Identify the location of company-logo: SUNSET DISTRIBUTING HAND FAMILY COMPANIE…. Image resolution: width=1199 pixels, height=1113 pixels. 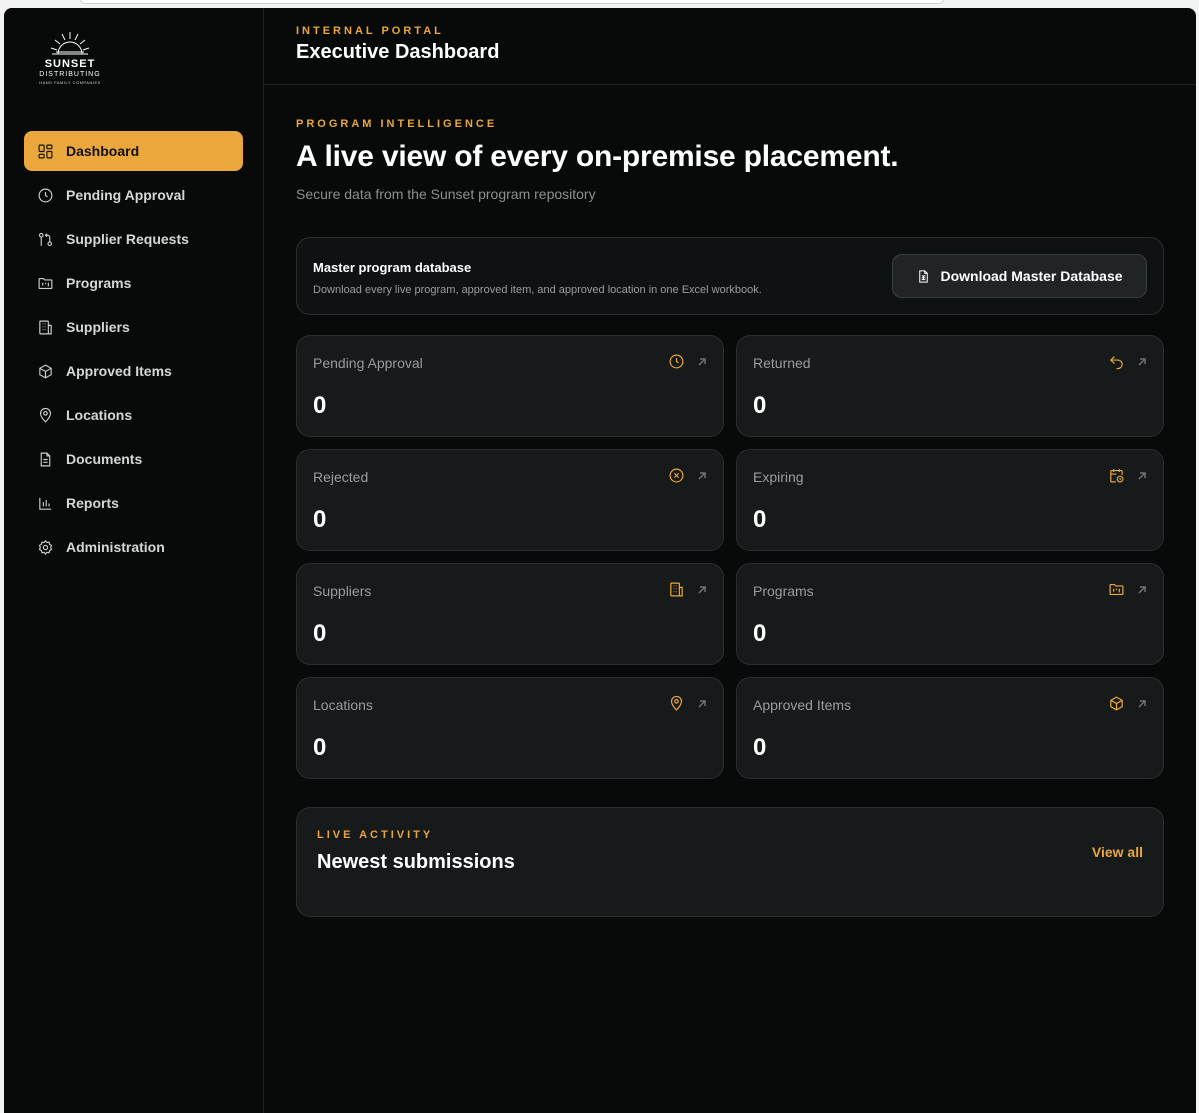
(70, 57).